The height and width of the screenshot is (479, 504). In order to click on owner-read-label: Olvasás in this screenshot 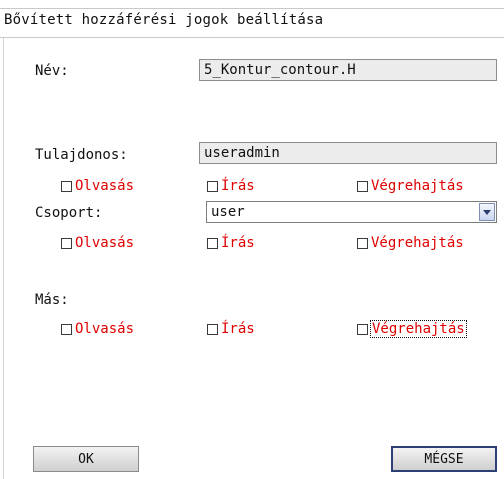, I will do `click(105, 186)`.